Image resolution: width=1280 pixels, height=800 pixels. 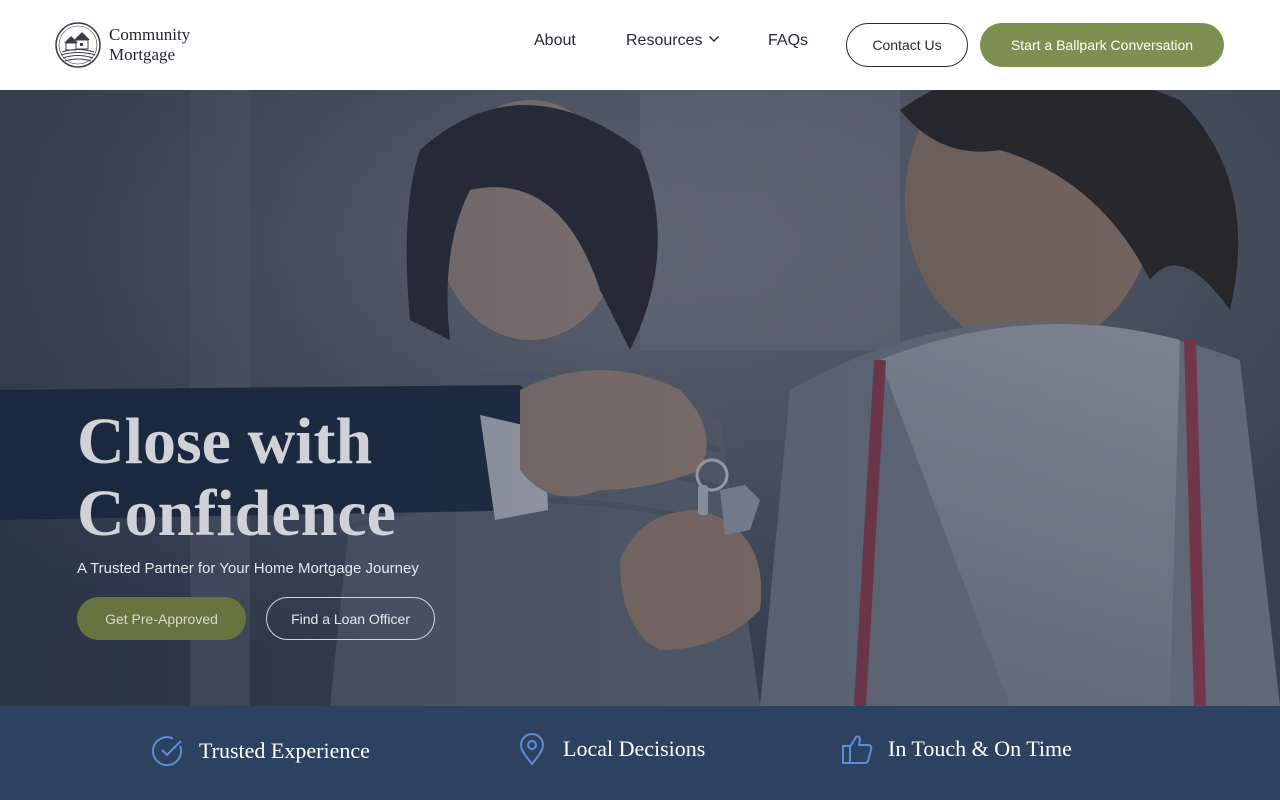 What do you see at coordinates (714, 38) in the screenshot?
I see `chevron-down-icon` at bounding box center [714, 38].